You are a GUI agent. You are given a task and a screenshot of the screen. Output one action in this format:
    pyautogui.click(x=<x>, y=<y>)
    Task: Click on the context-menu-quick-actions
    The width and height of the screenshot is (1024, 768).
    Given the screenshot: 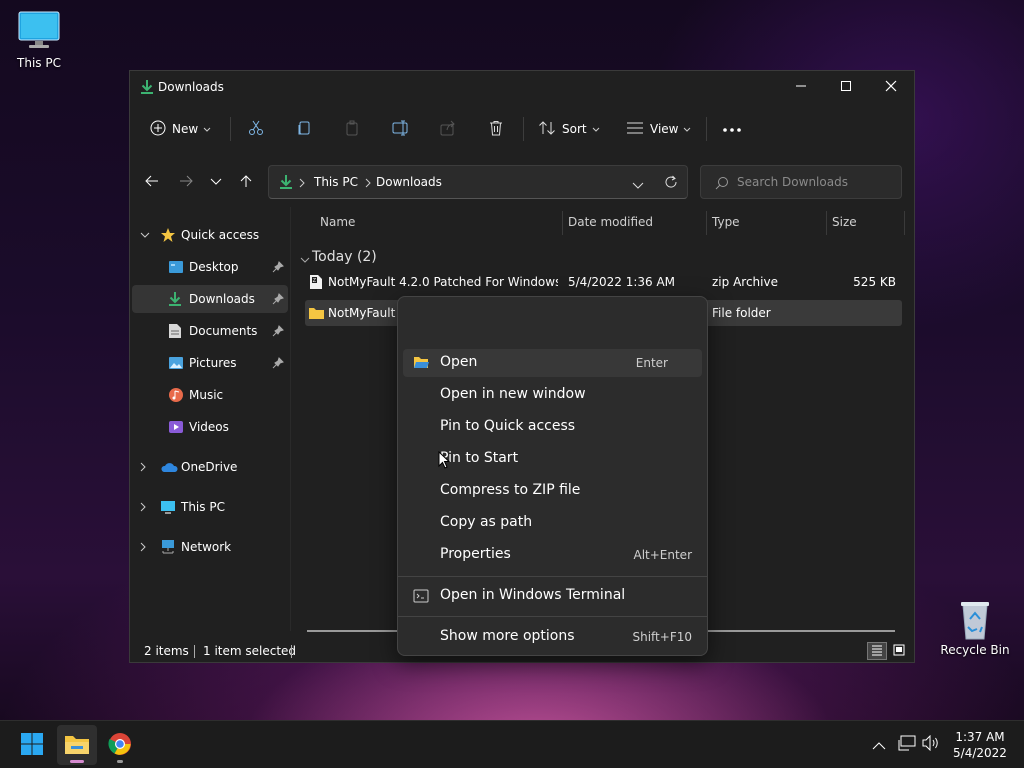 What is the action you would take?
    pyautogui.click(x=553, y=323)
    